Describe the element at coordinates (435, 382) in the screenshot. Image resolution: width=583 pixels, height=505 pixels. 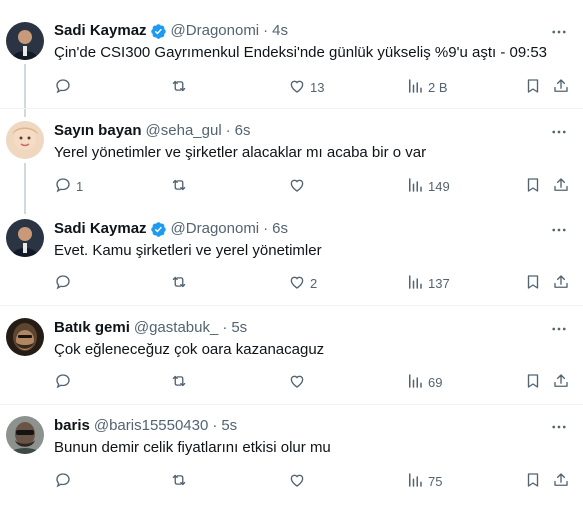
I see `views-count: 69` at that location.